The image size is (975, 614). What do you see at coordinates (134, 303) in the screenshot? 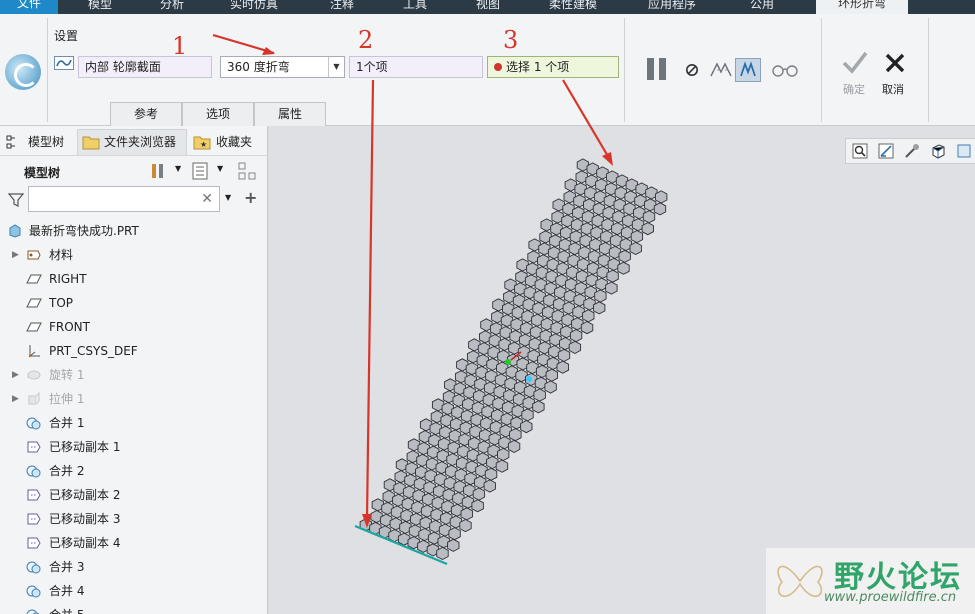
I see `tree-item: TOP` at bounding box center [134, 303].